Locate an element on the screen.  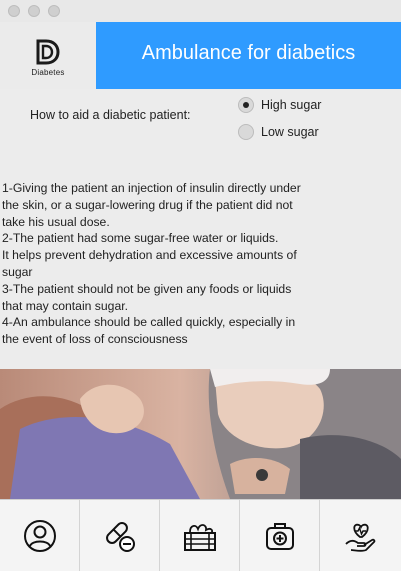
tab-first-aid is located at coordinates (280, 535).